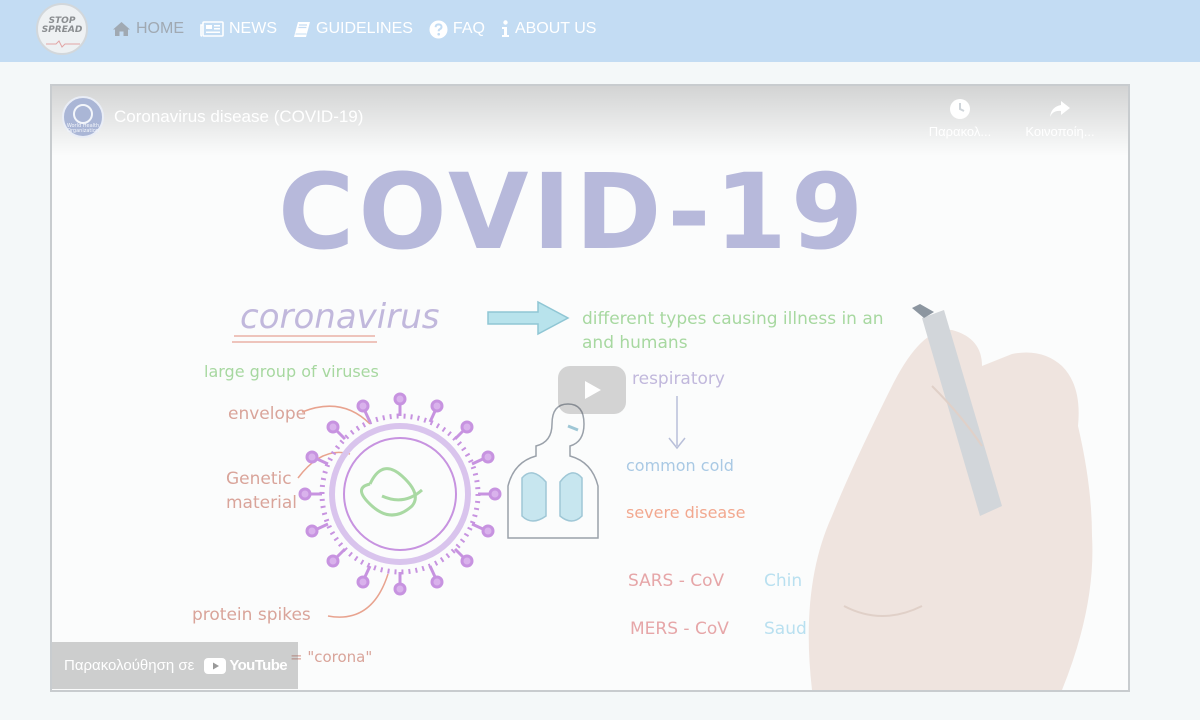 The width and height of the screenshot is (1200, 720). I want to click on logo-text: STOP SPREAD, so click(62, 25).